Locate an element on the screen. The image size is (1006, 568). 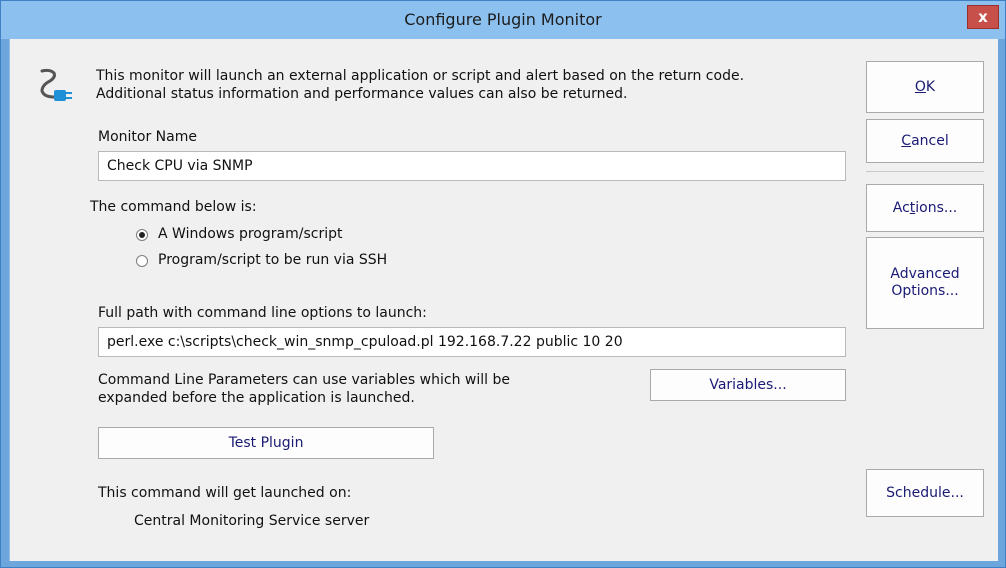
window-title: Configure Plugin Monitor is located at coordinates (503, 19).